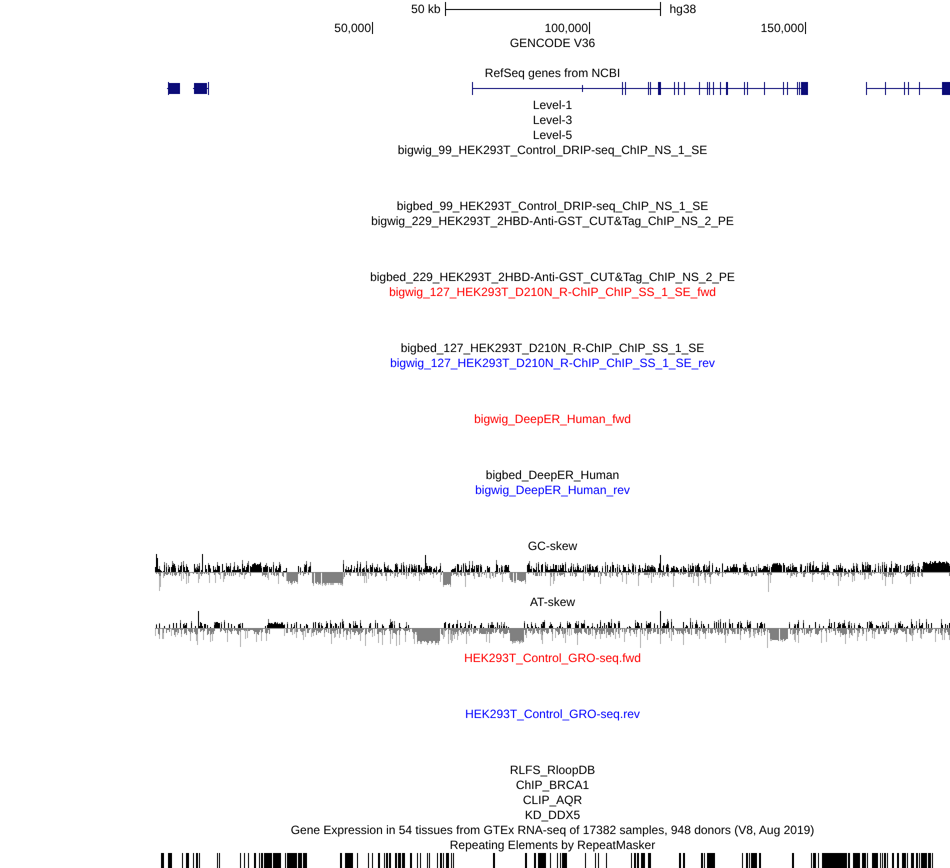 This screenshot has width=950, height=868. What do you see at coordinates (552, 292) in the screenshot?
I see `track-label: bigwig_127_HEK293T_D210N_R-ChIP_ChIP_SS_1_SE_fwd` at bounding box center [552, 292].